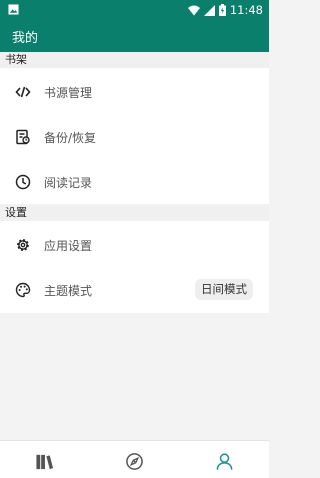 Image resolution: width=320 pixels, height=478 pixels. Describe the element at coordinates (134, 213) in the screenshot. I see `section-header-settings: 设置` at that location.